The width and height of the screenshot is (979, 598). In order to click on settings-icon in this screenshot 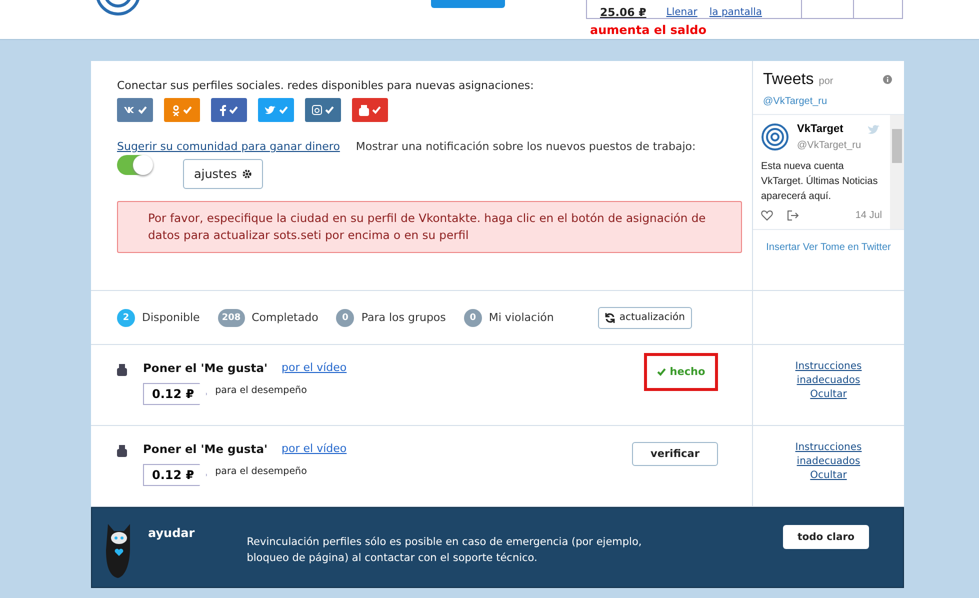, I will do `click(247, 174)`.